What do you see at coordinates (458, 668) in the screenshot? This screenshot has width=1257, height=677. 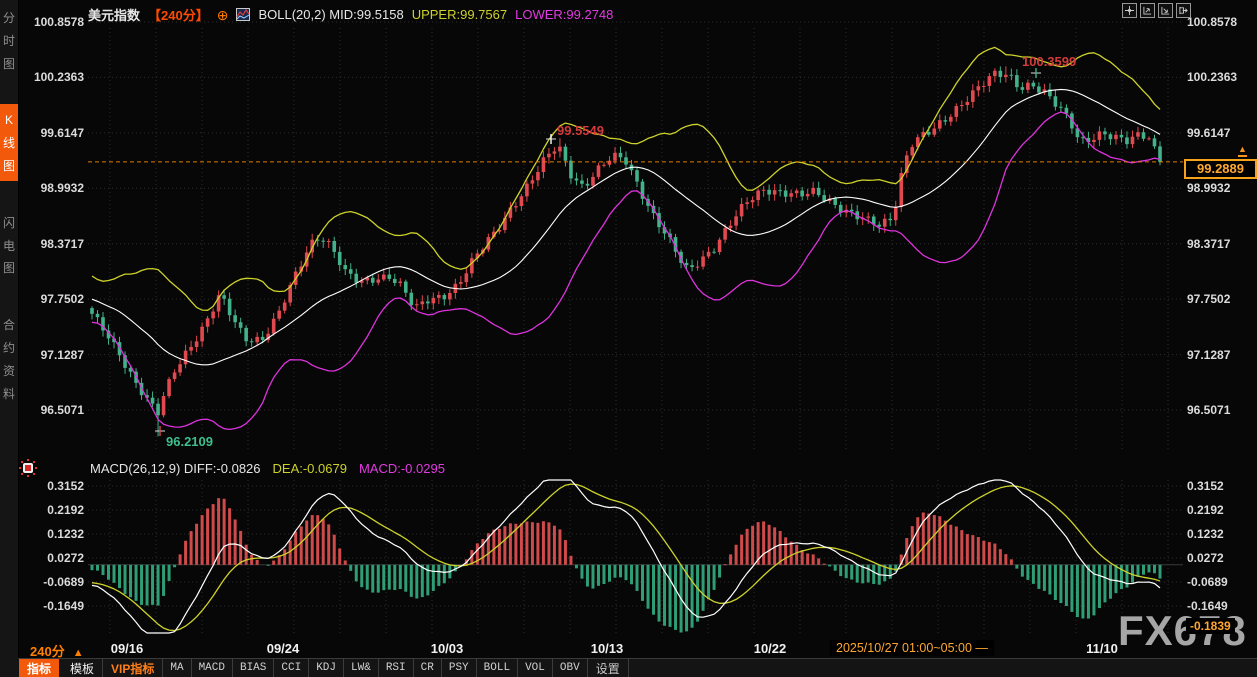 I see `toolbar-item-psy: PSY` at bounding box center [458, 668].